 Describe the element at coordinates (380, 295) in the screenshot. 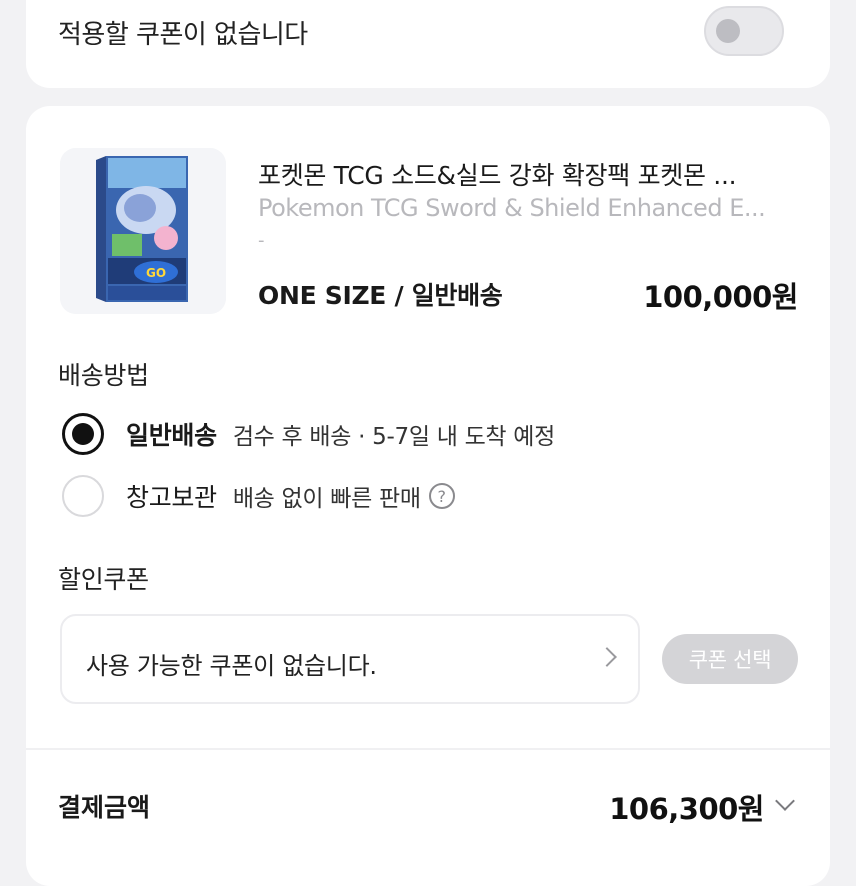

I see `product-option: ONE SIZE / 일반배송` at that location.